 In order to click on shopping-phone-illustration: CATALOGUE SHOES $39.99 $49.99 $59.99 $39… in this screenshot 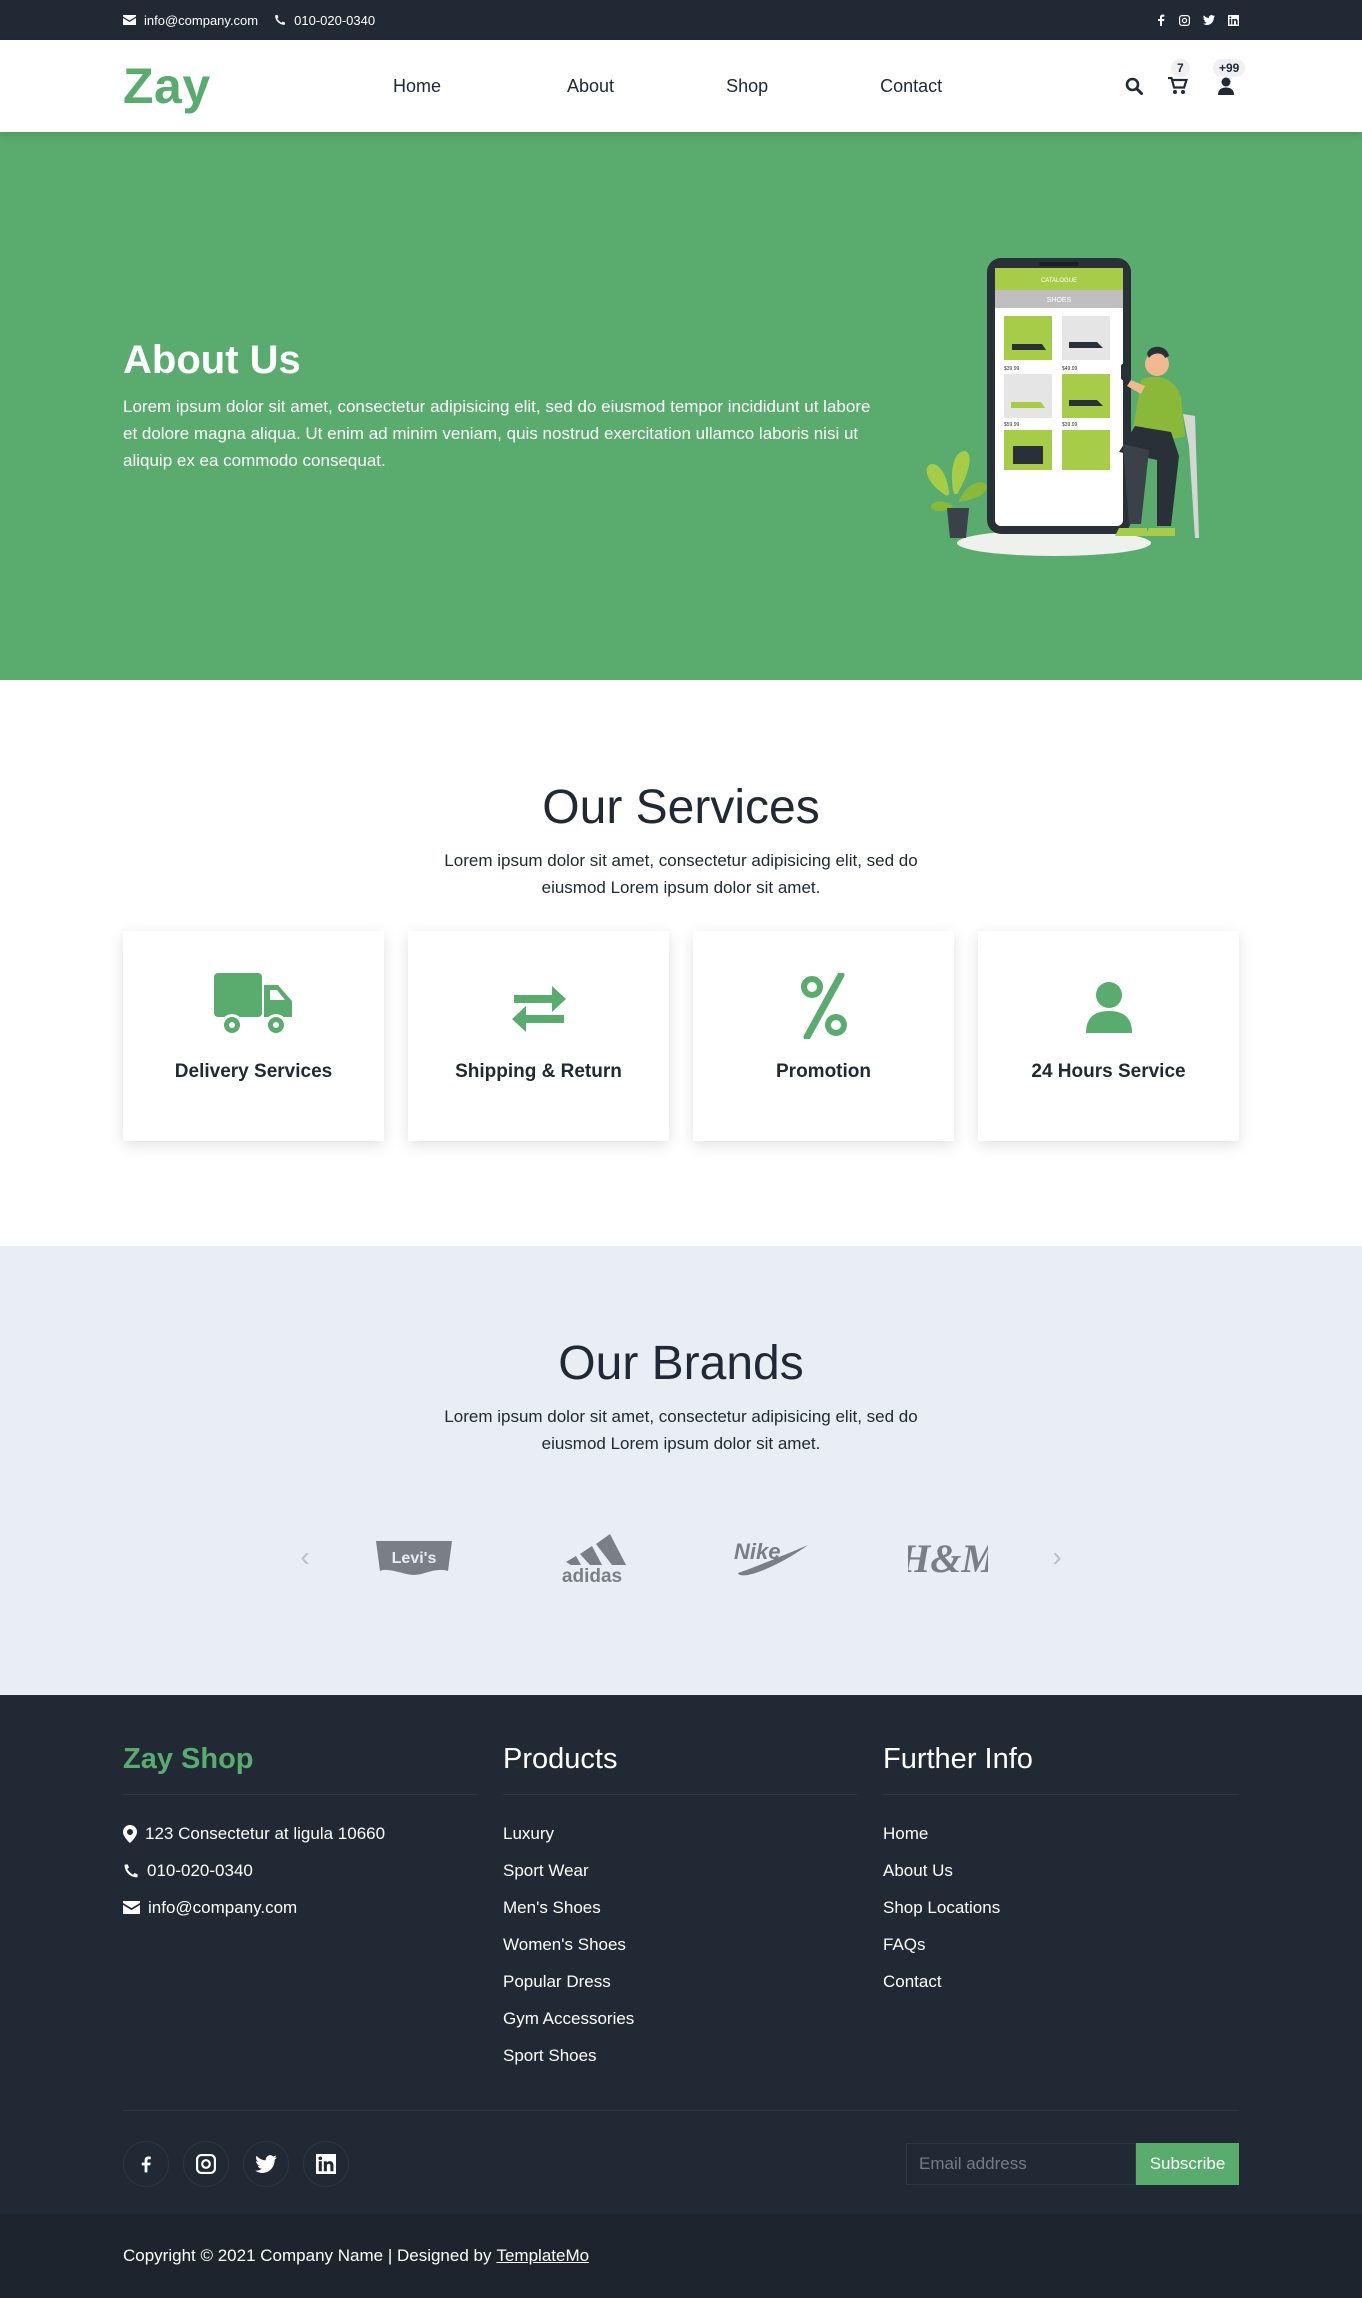, I will do `click(1062, 407)`.